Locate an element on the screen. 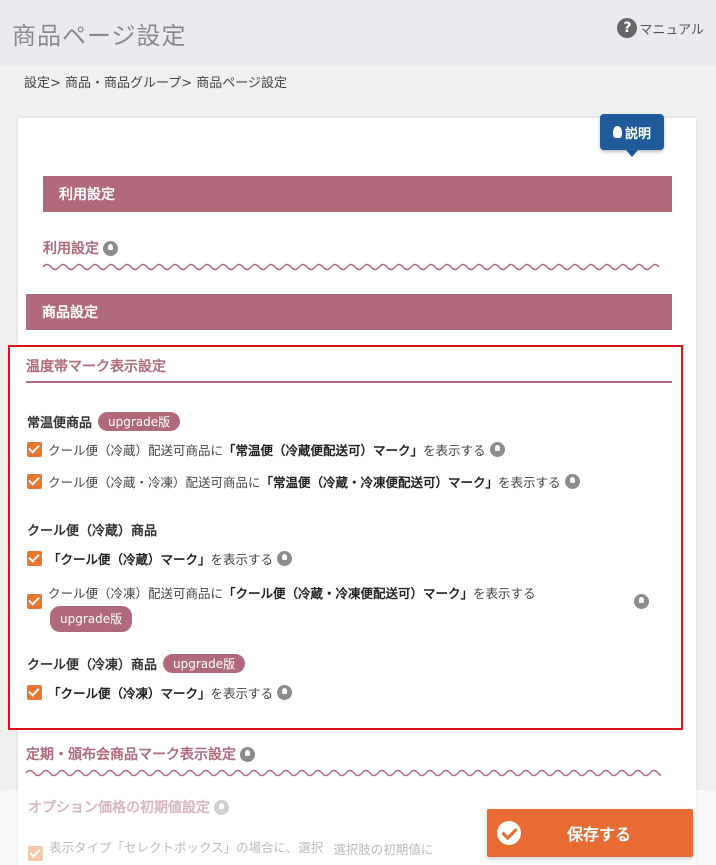  option-price-heading: オプション価格の初期値設定 is located at coordinates (128, 807).